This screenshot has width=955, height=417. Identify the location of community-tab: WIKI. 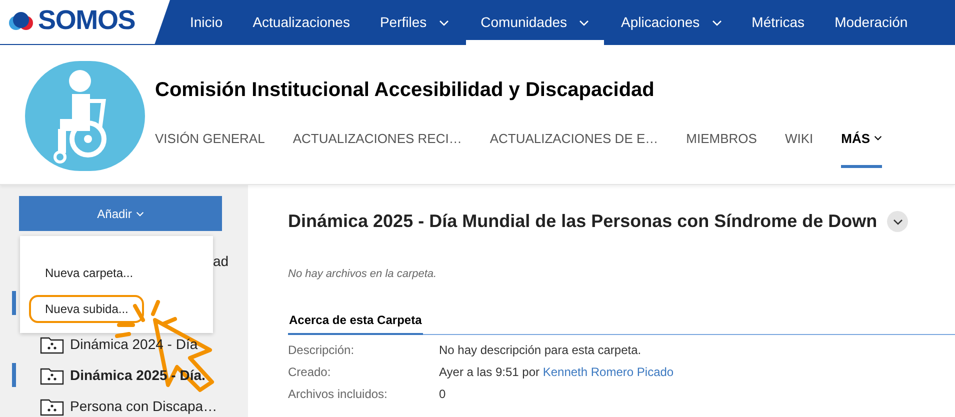
(799, 146).